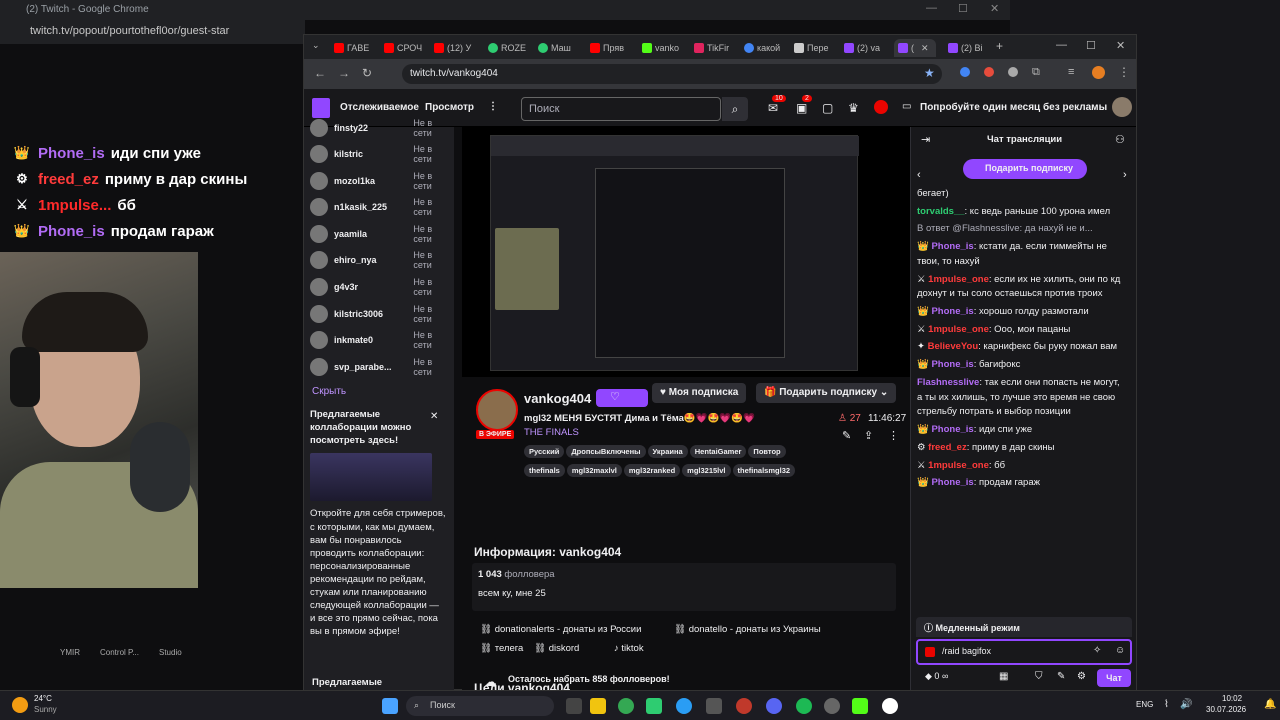 Image resolution: width=1280 pixels, height=720 pixels. Describe the element at coordinates (380, 367) in the screenshot. I see `sidebar-item: svp_parabe... Не в сети` at that location.